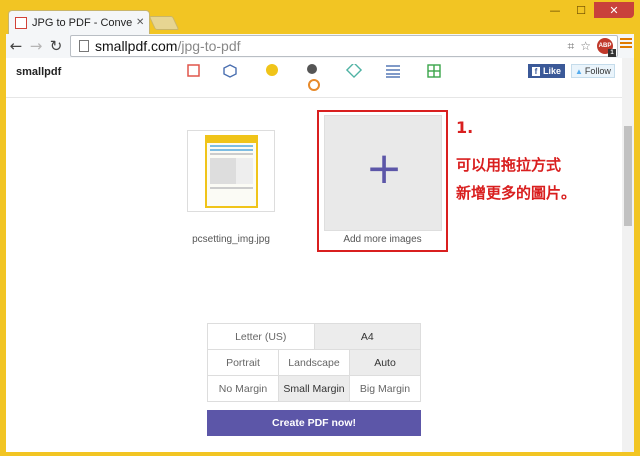 The width and height of the screenshot is (640, 456). Describe the element at coordinates (384, 362) in the screenshot. I see `option-auto: Auto` at that location.